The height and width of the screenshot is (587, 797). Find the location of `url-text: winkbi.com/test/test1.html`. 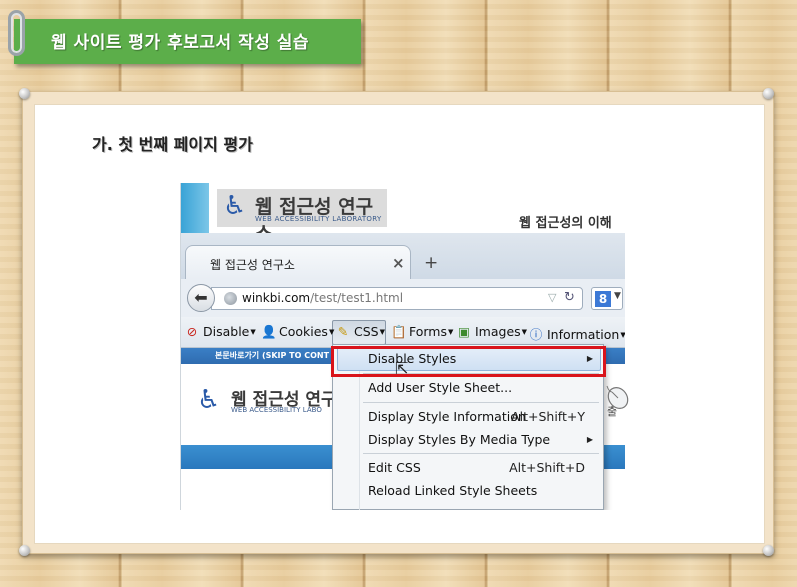

url-text: winkbi.com/test/test1.html is located at coordinates (323, 298).